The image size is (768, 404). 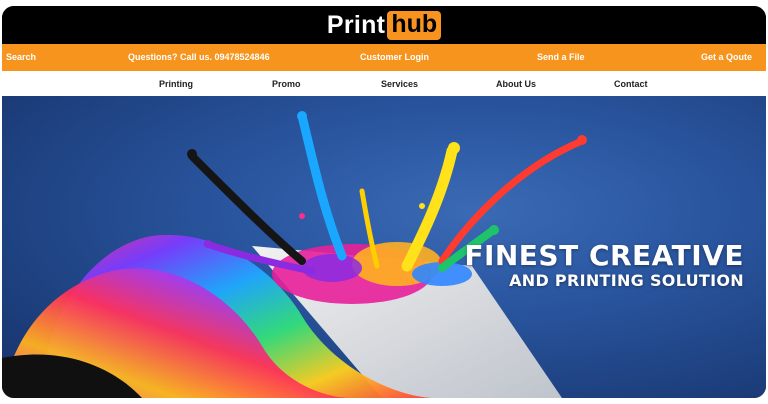 I want to click on hero-title-line2: AND PRINTING SOLUTION, so click(x=626, y=280).